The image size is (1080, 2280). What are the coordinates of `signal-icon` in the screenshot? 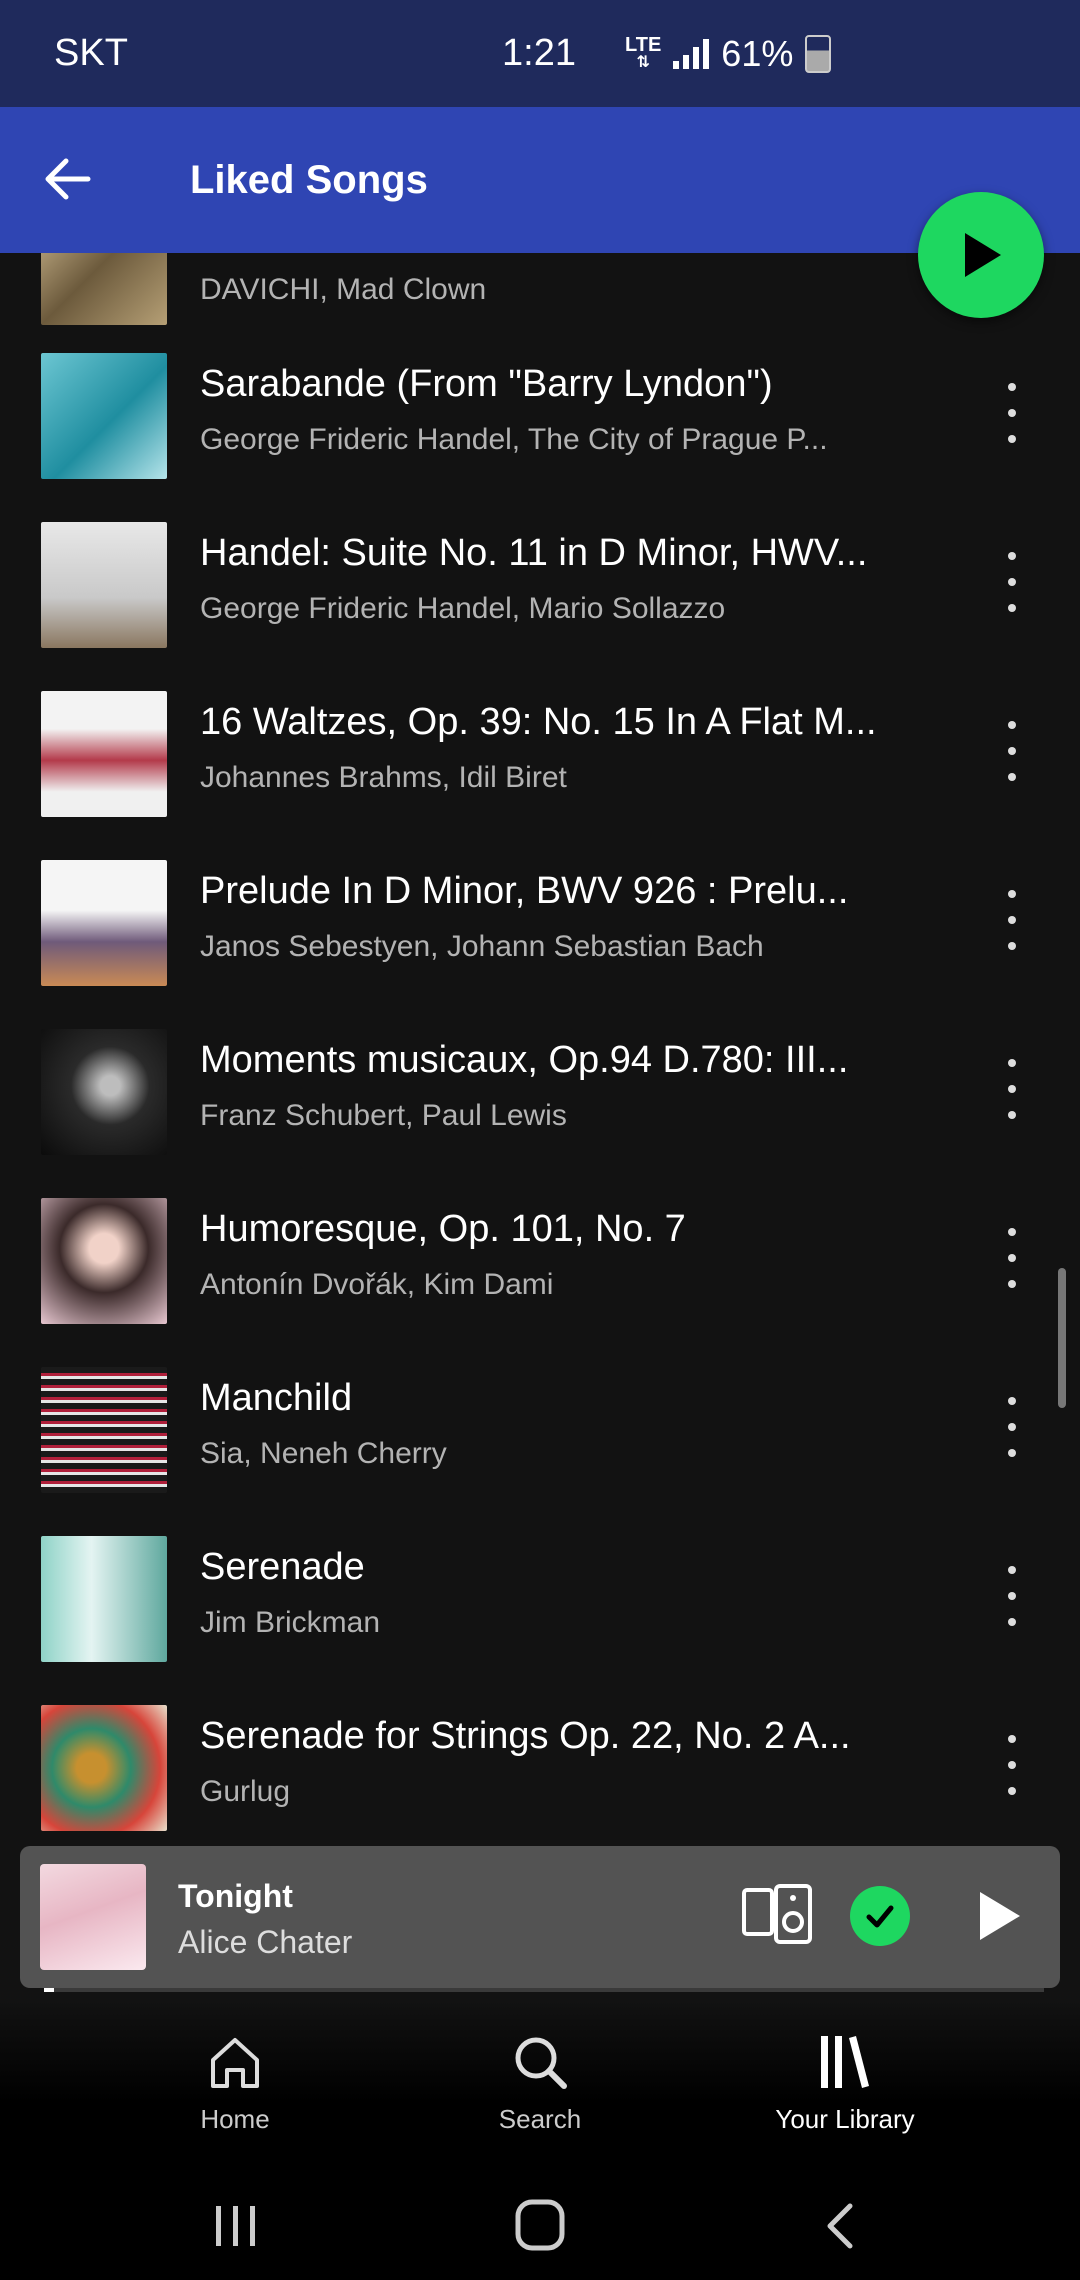 It's located at (691, 53).